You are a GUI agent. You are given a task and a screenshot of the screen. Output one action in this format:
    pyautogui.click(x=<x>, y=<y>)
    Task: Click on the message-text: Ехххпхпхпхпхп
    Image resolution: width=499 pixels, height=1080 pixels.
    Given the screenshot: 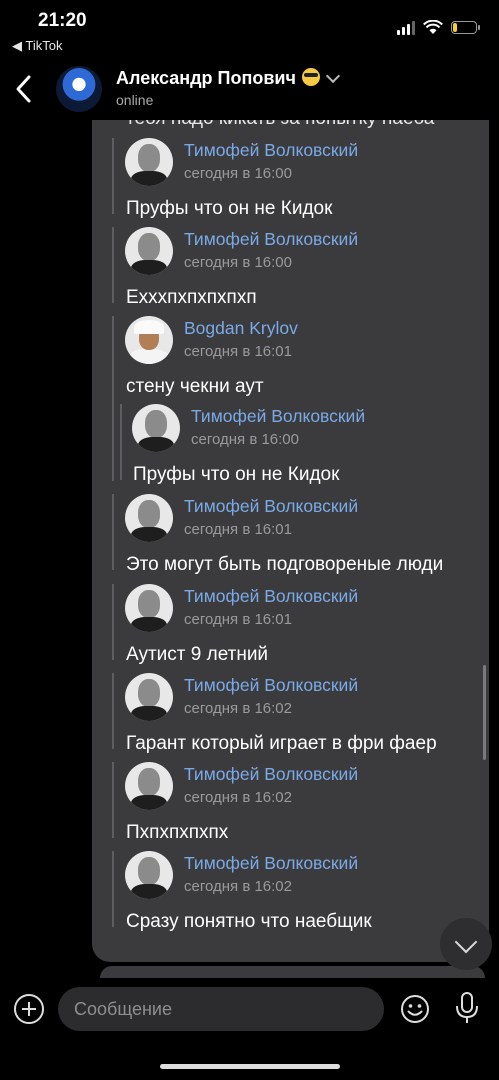 What is the action you would take?
    pyautogui.click(x=191, y=297)
    